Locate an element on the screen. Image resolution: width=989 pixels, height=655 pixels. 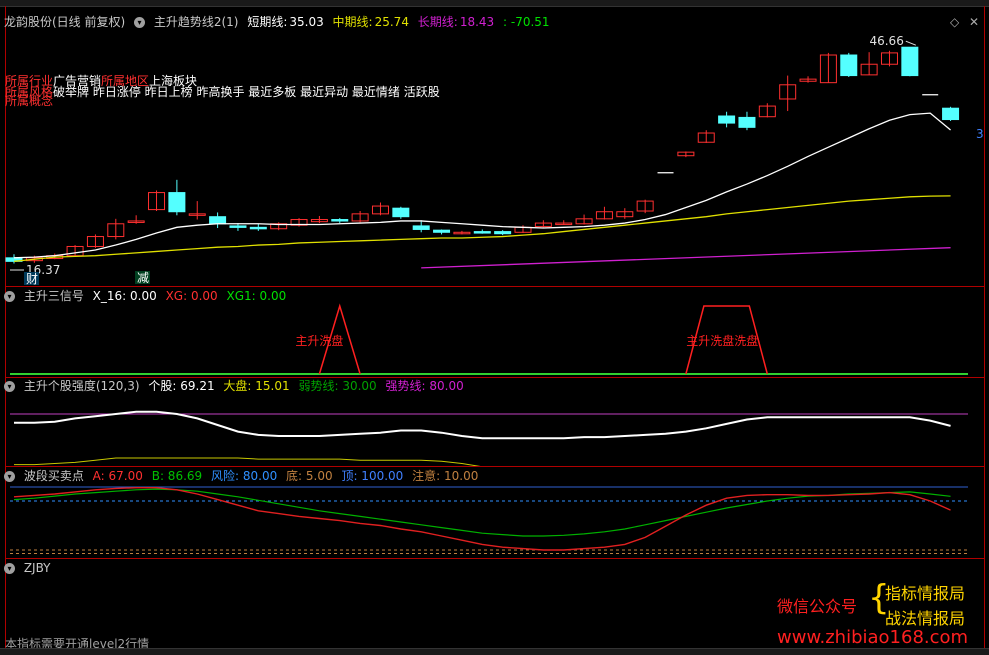
high-price-label: 46.66 is located at coordinates (886, 41).